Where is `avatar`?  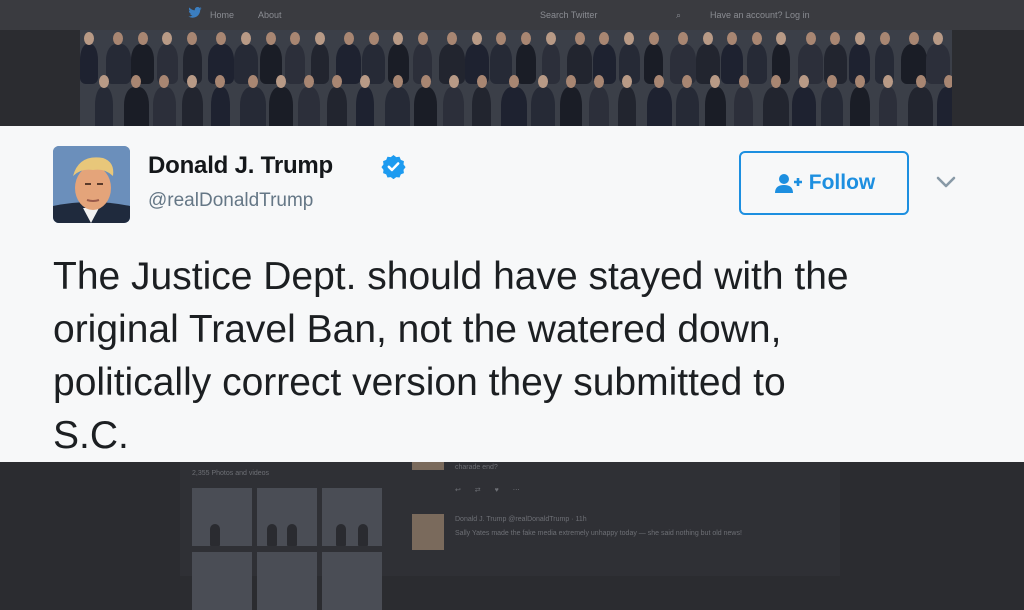
avatar is located at coordinates (91, 184).